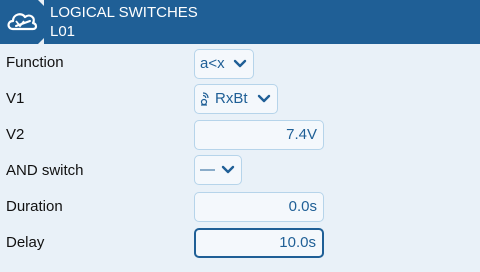  I want to click on v1-dropdown: RxBt, so click(236, 99).